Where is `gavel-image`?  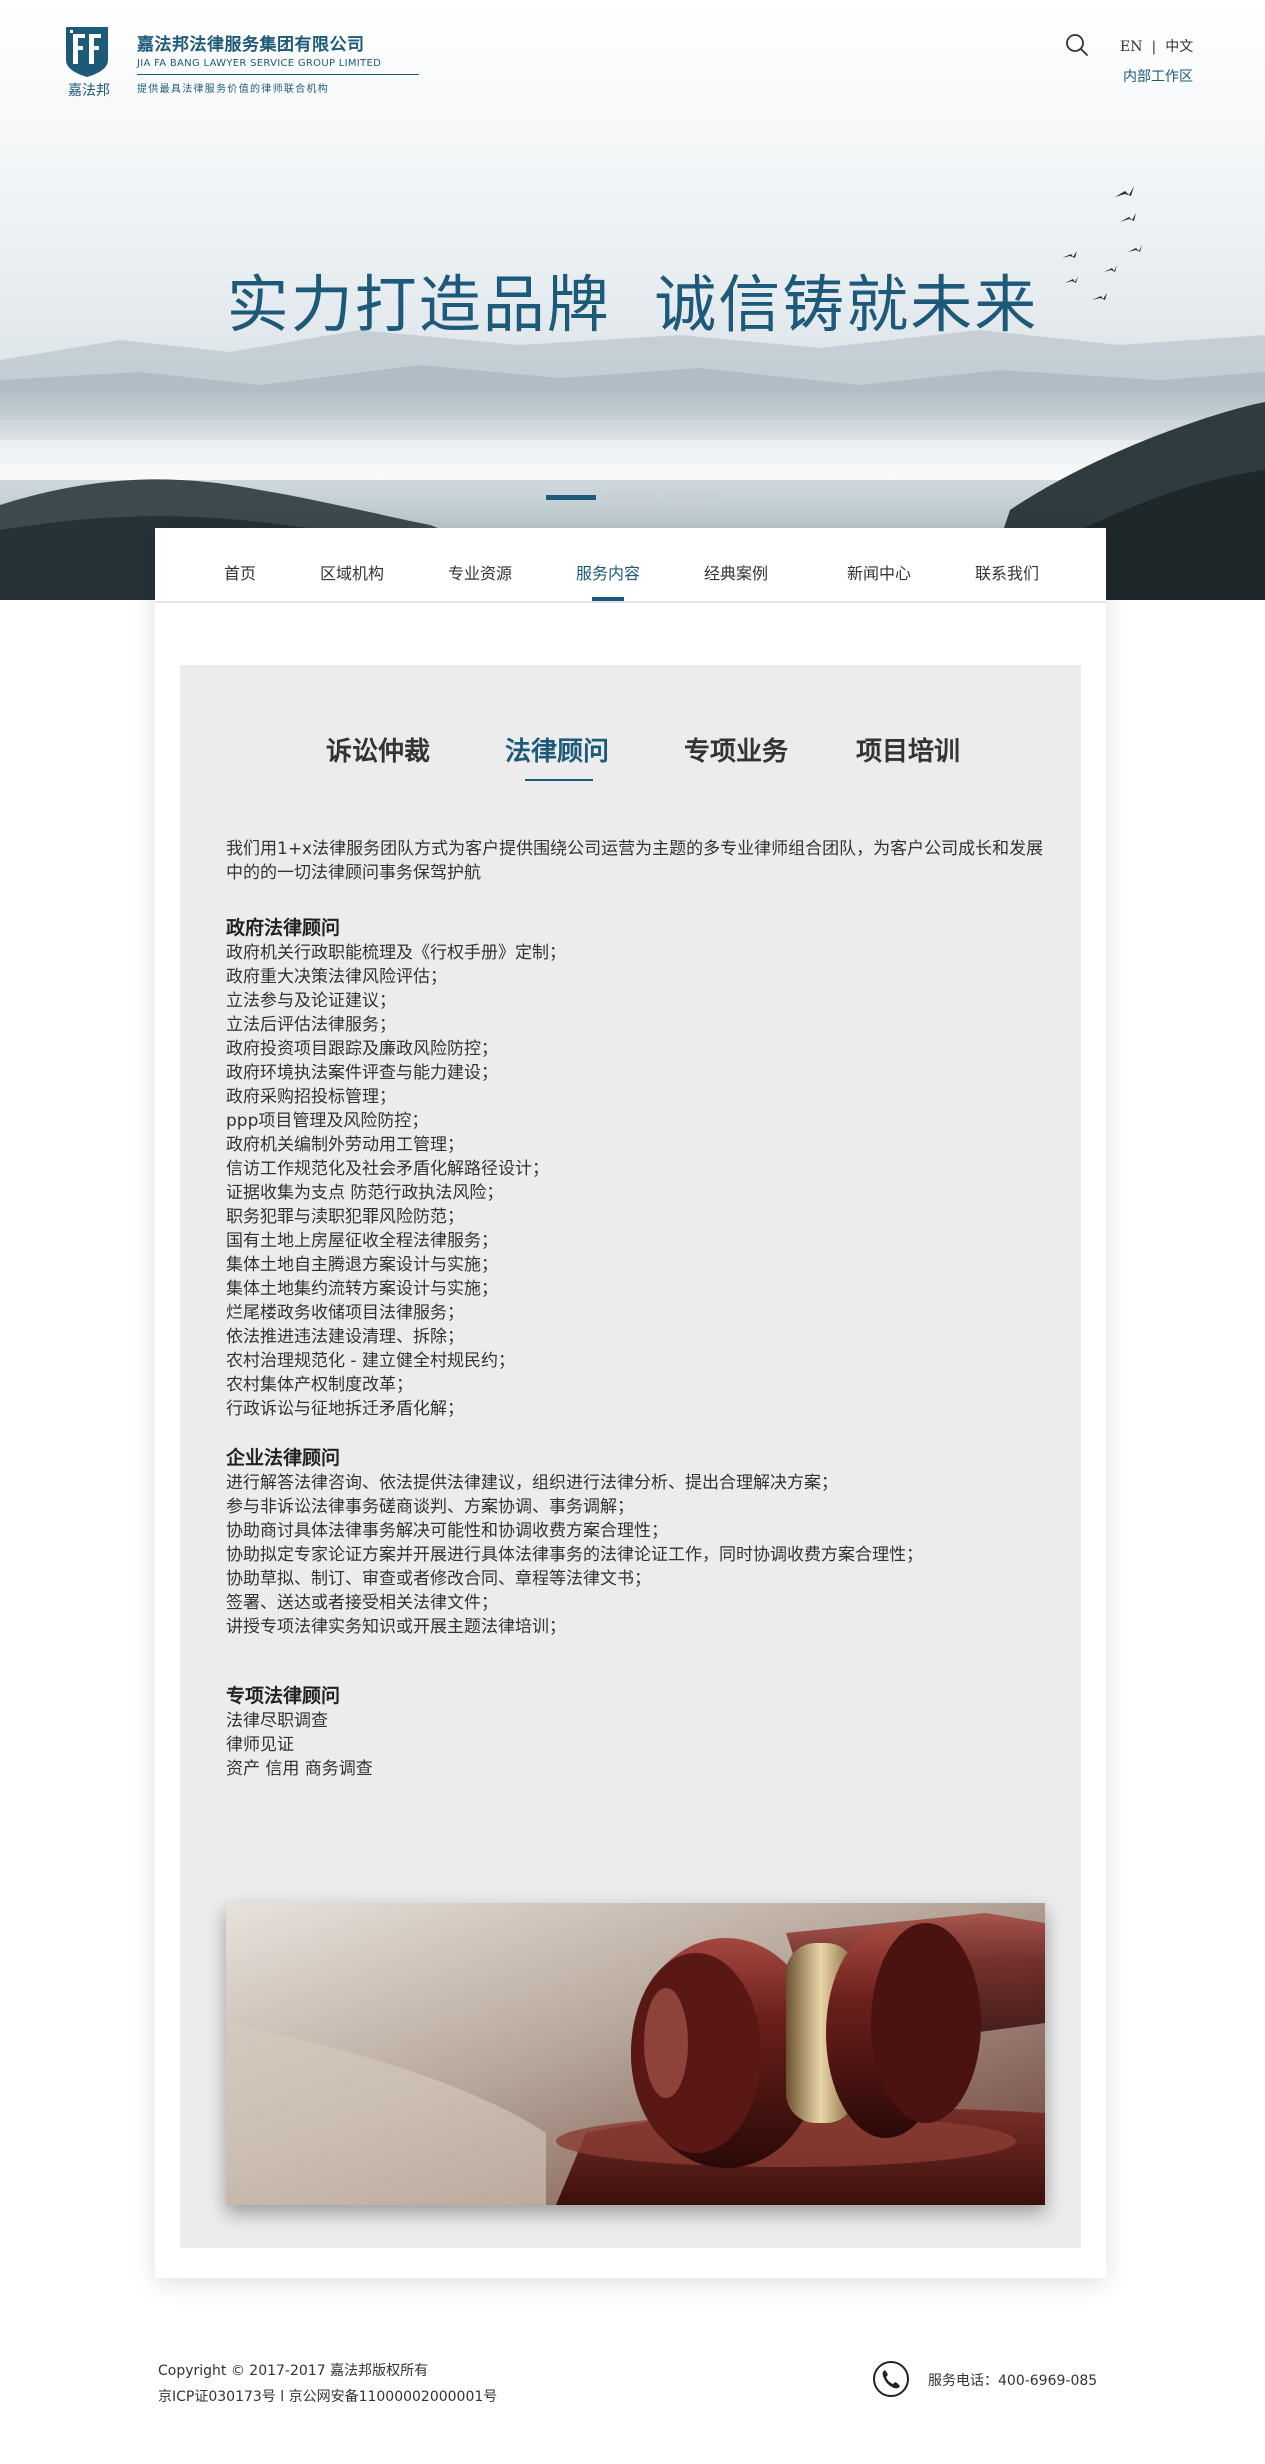 gavel-image is located at coordinates (635, 2054).